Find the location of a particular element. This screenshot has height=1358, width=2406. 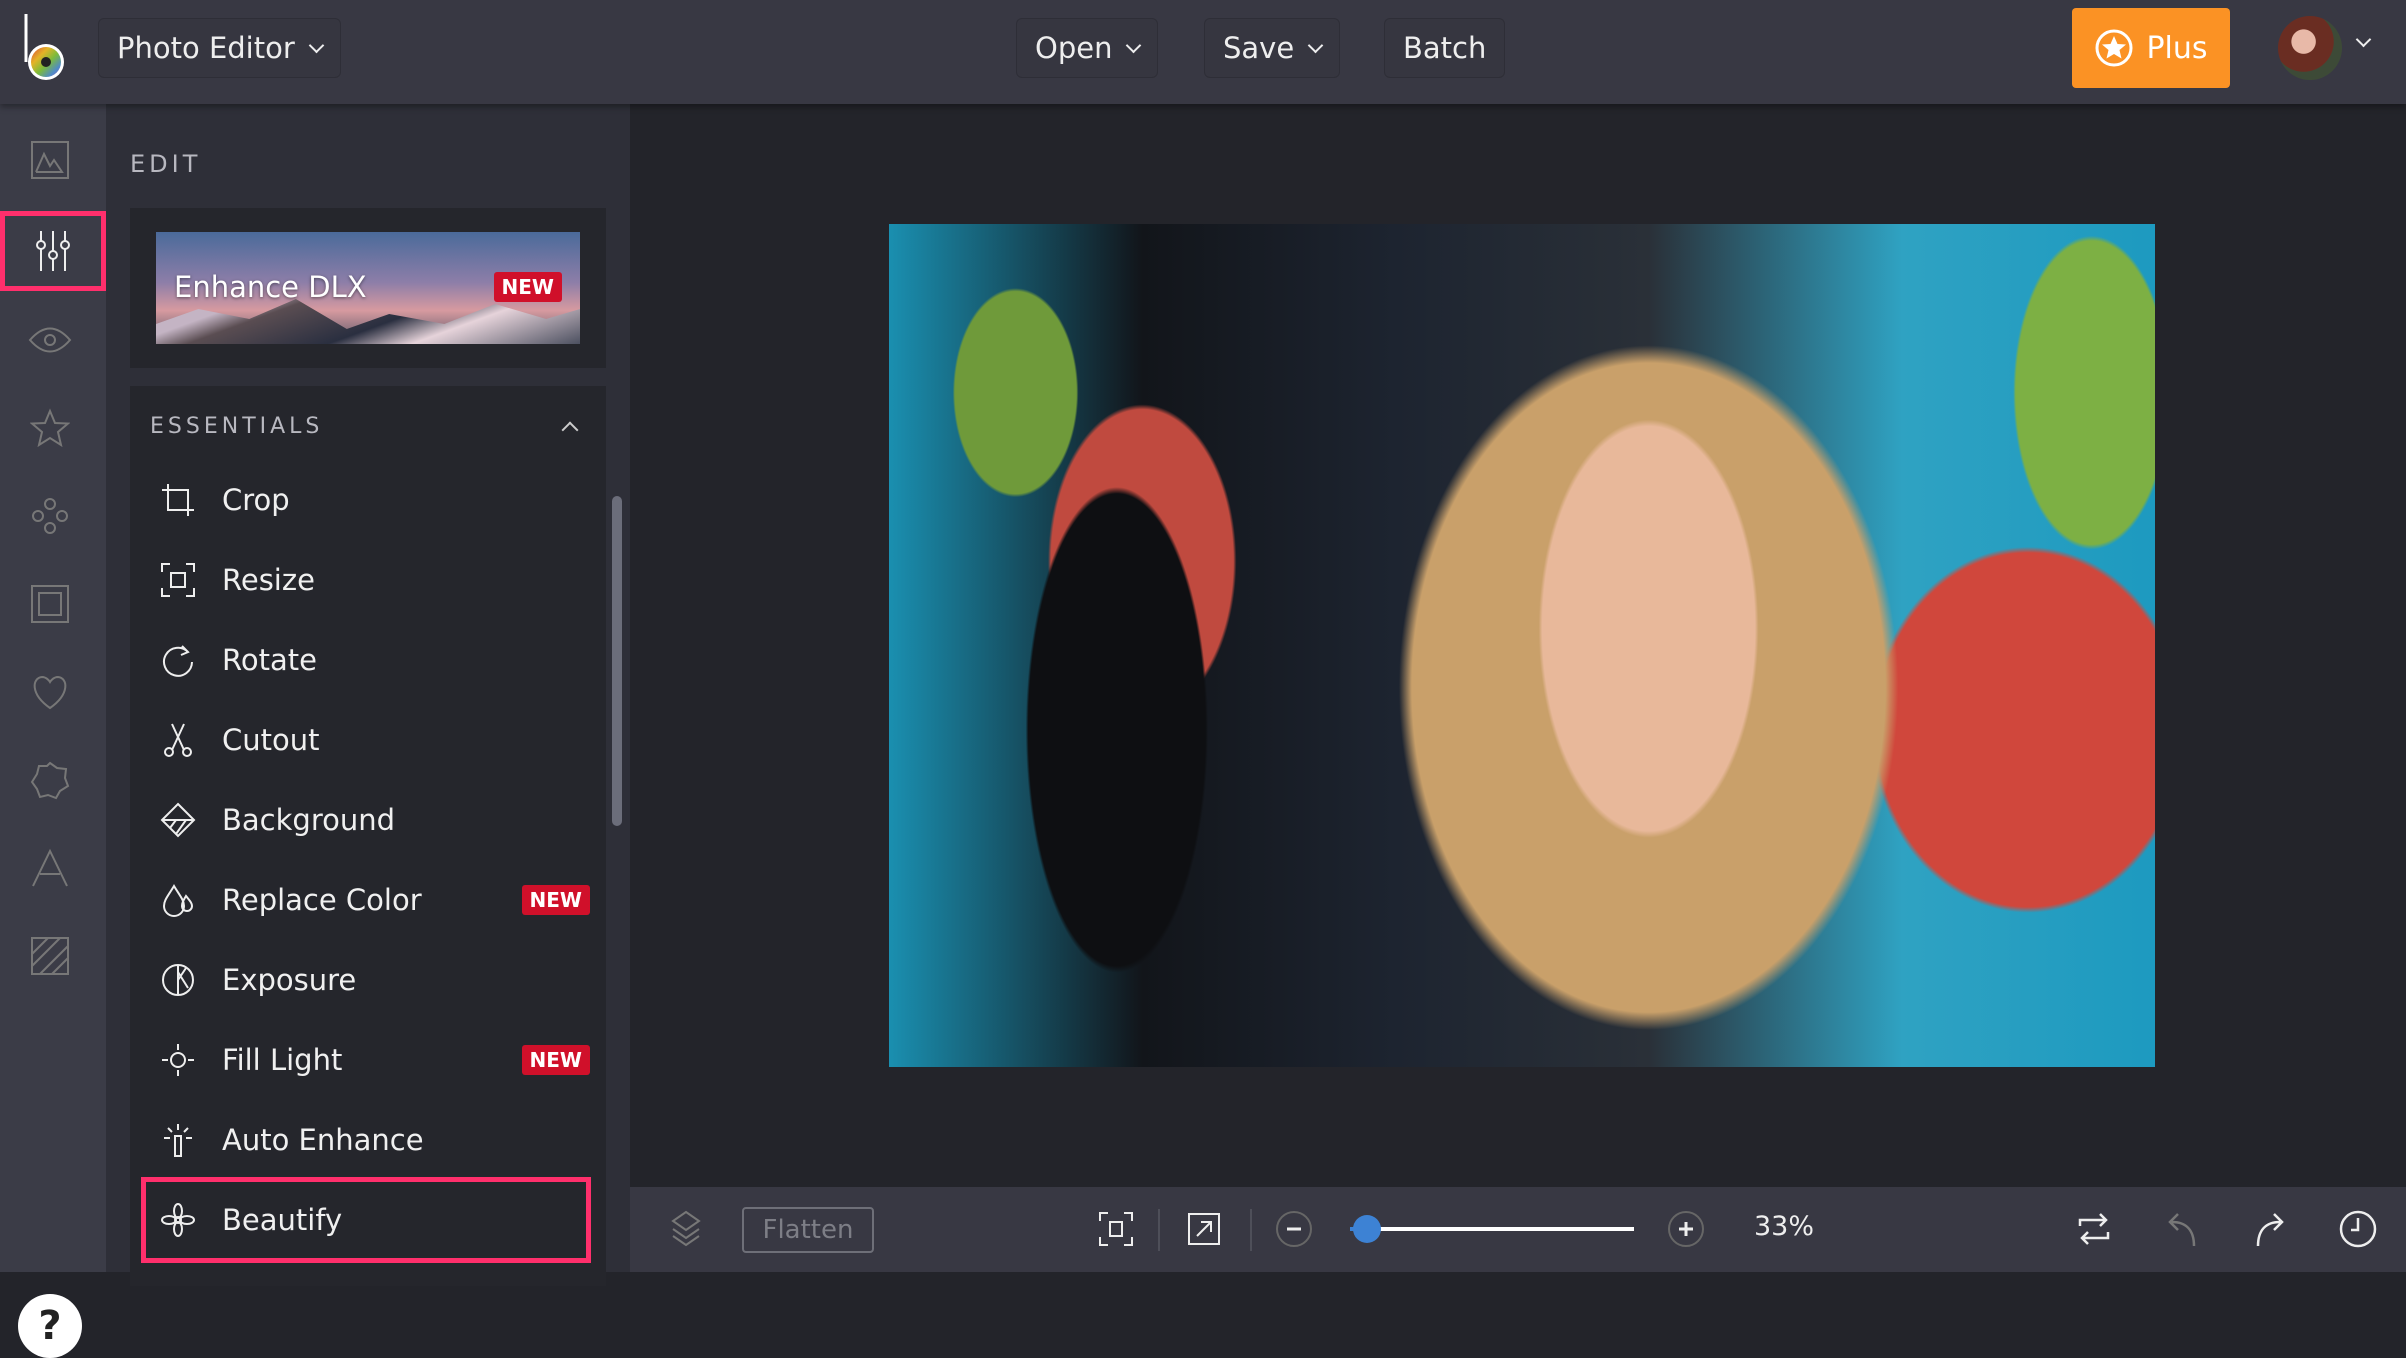

enhance-dlx-banner: Enhance DLX NEW is located at coordinates (368, 288).